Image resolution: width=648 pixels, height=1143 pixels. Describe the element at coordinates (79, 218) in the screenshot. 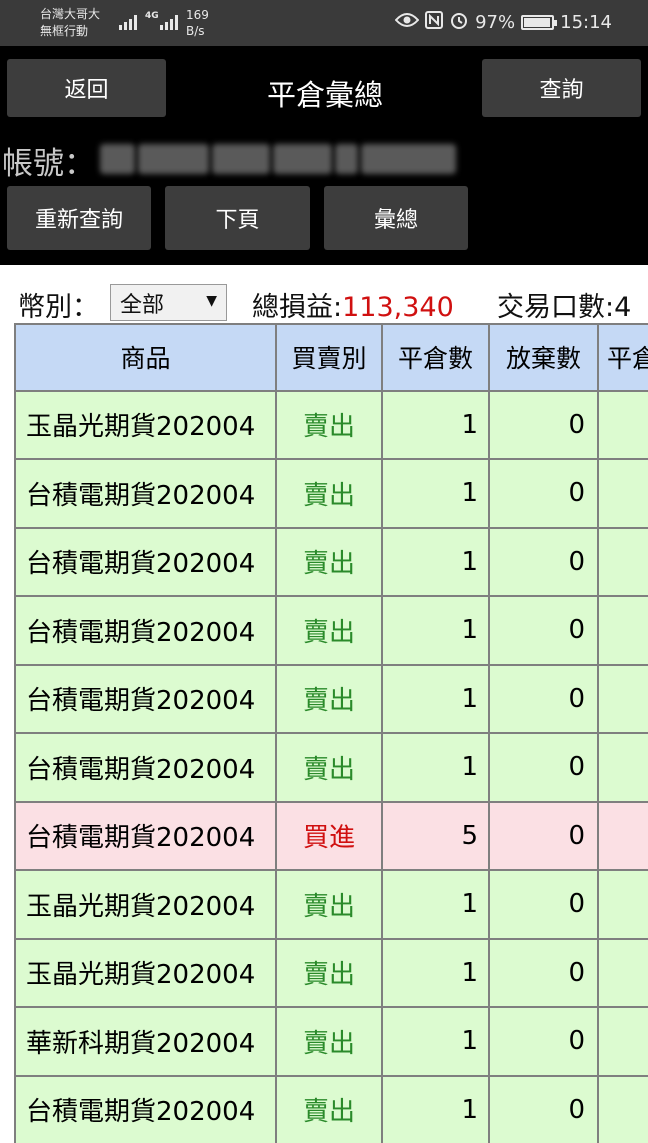

I see `requery-button: 重新查詢` at that location.